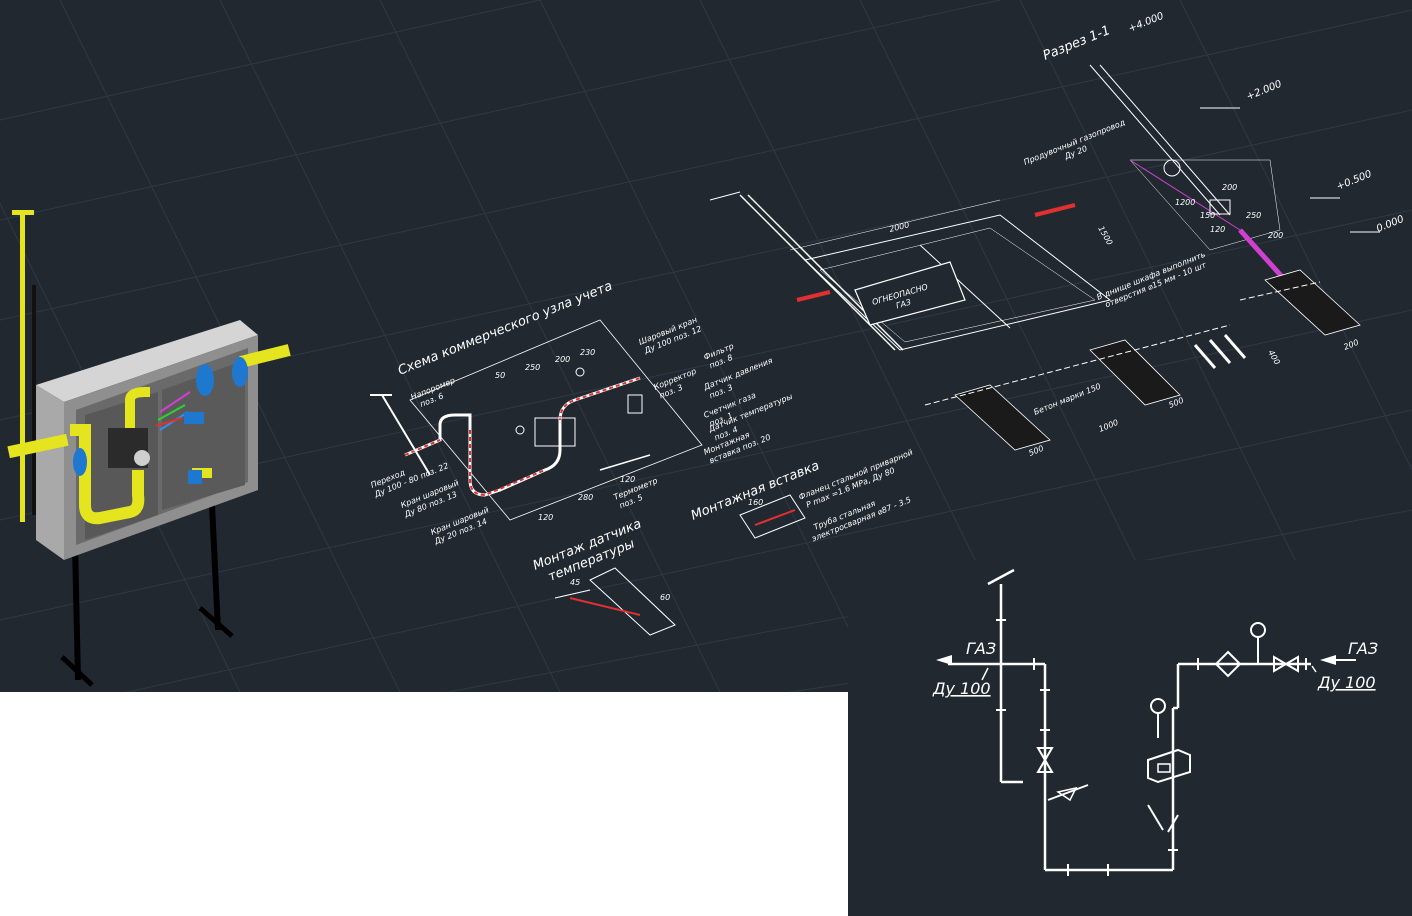  I want to click on gas-out-dn: Ду 100, so click(961, 688).